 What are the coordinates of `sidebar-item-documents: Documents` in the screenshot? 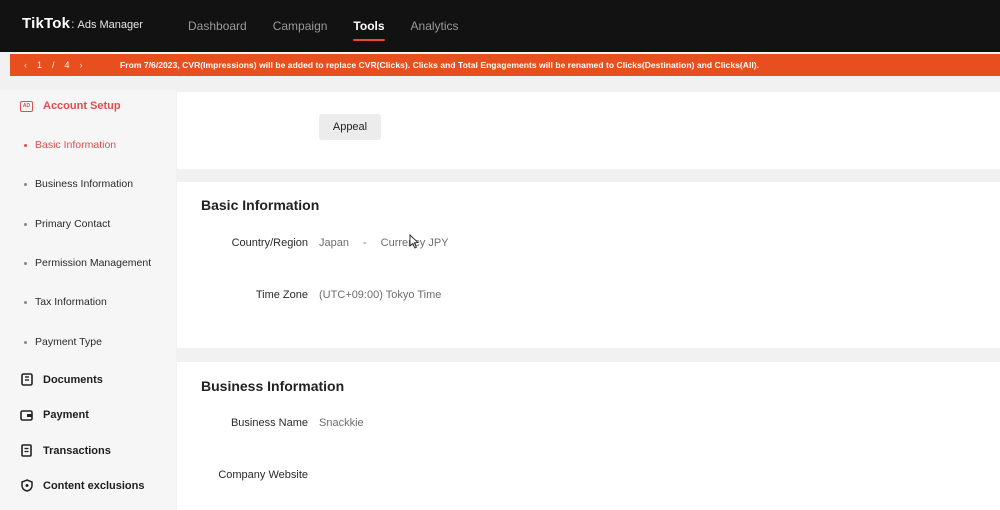 It's located at (61, 379).